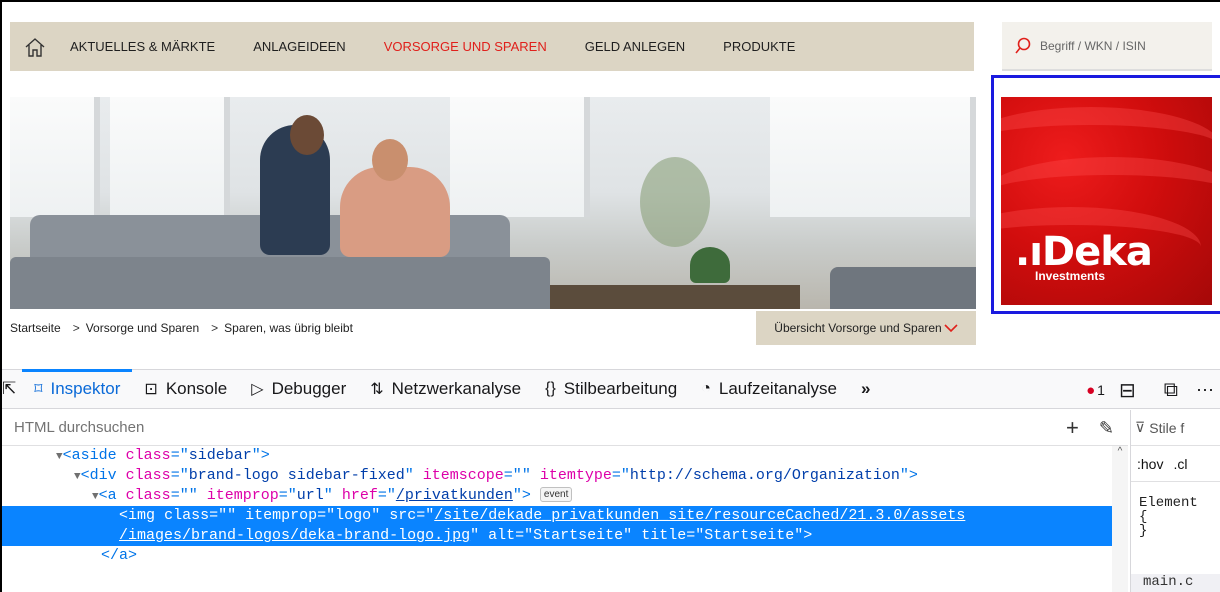  I want to click on overview-button-label: Übersicht Vorsorge und Sparen, so click(858, 328).